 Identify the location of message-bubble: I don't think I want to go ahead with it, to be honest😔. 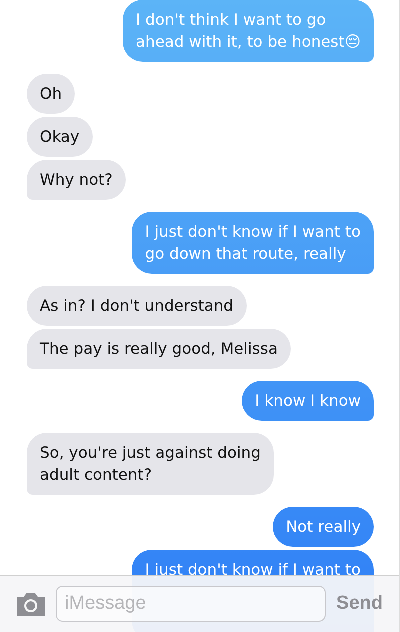
(248, 31).